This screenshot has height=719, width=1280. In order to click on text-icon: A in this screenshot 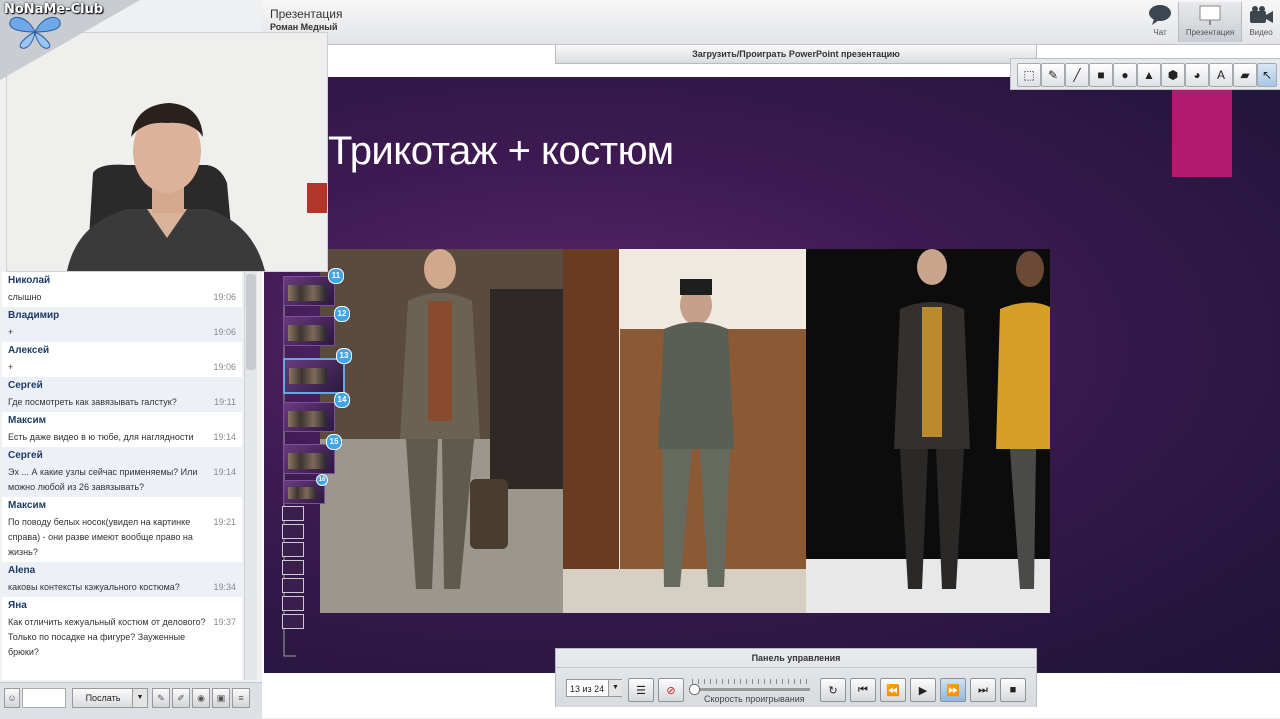, I will do `click(1221, 75)`.